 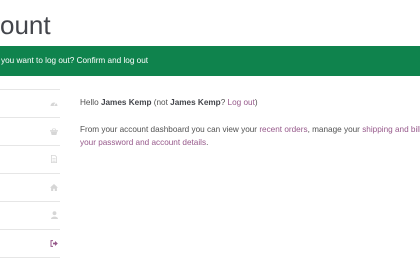 I want to click on sign-out-icon, so click(x=54, y=243).